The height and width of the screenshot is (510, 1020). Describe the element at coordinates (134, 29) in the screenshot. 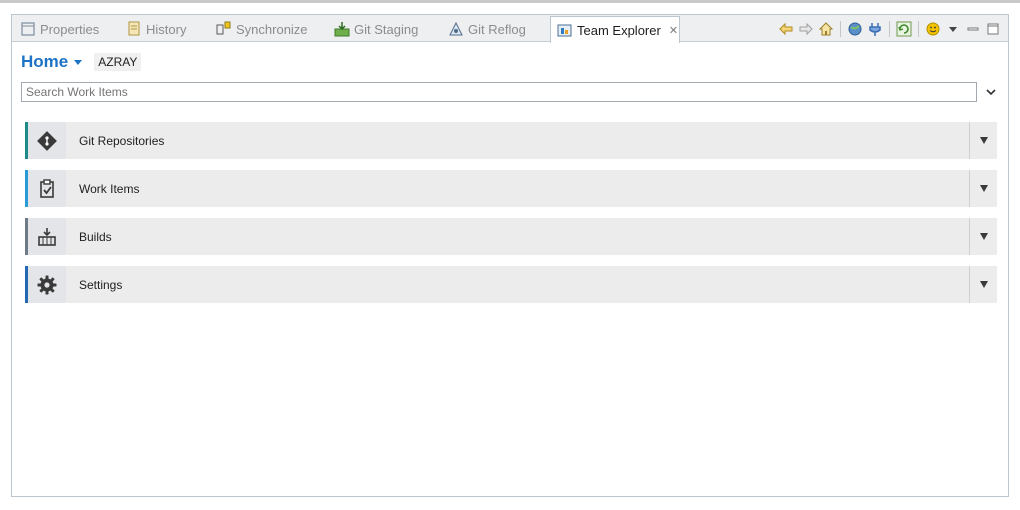

I see `history-icon` at that location.